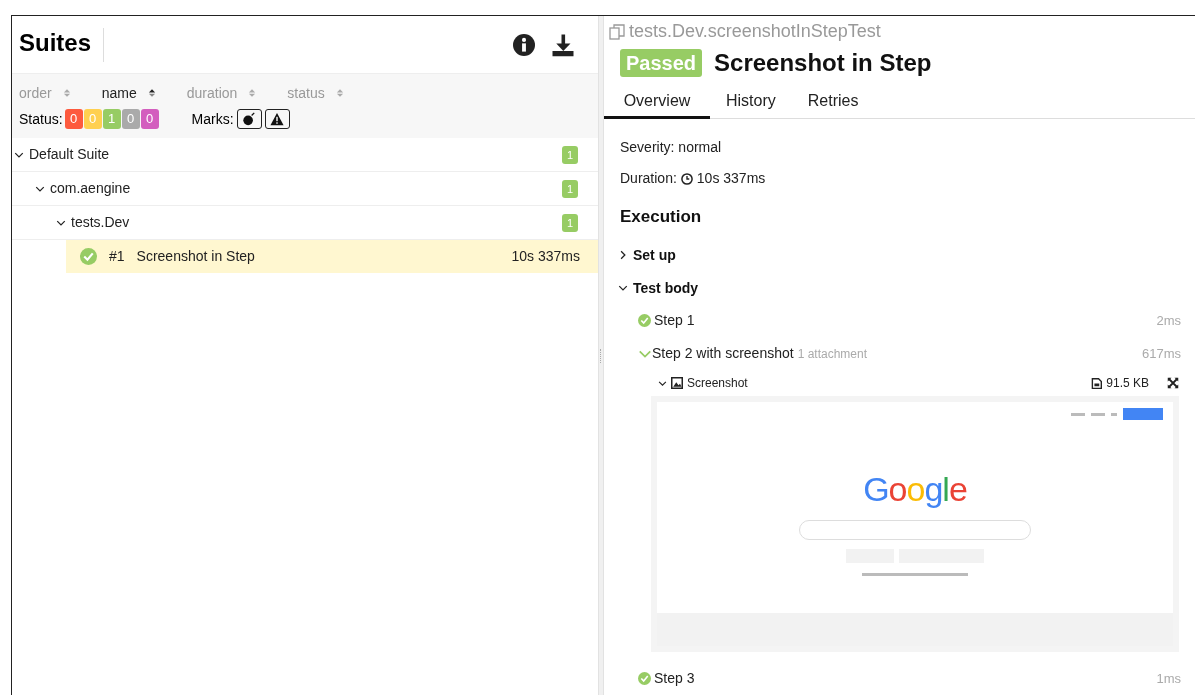 The width and height of the screenshot is (1195, 695). Describe the element at coordinates (755, 31) in the screenshot. I see `test-full-name: tests.Dev.screenshotInStepTest` at that location.